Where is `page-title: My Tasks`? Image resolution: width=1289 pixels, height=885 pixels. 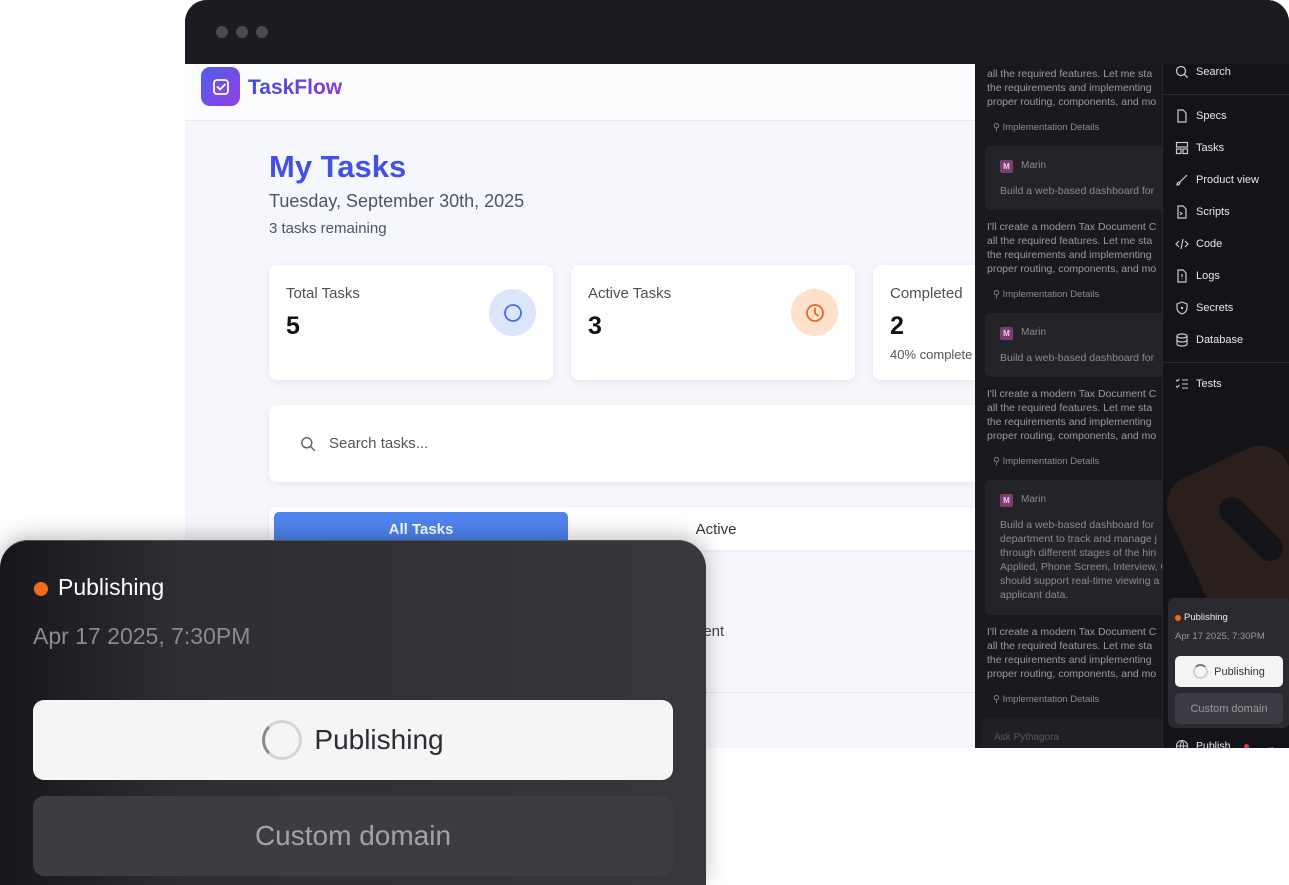 page-title: My Tasks is located at coordinates (338, 166).